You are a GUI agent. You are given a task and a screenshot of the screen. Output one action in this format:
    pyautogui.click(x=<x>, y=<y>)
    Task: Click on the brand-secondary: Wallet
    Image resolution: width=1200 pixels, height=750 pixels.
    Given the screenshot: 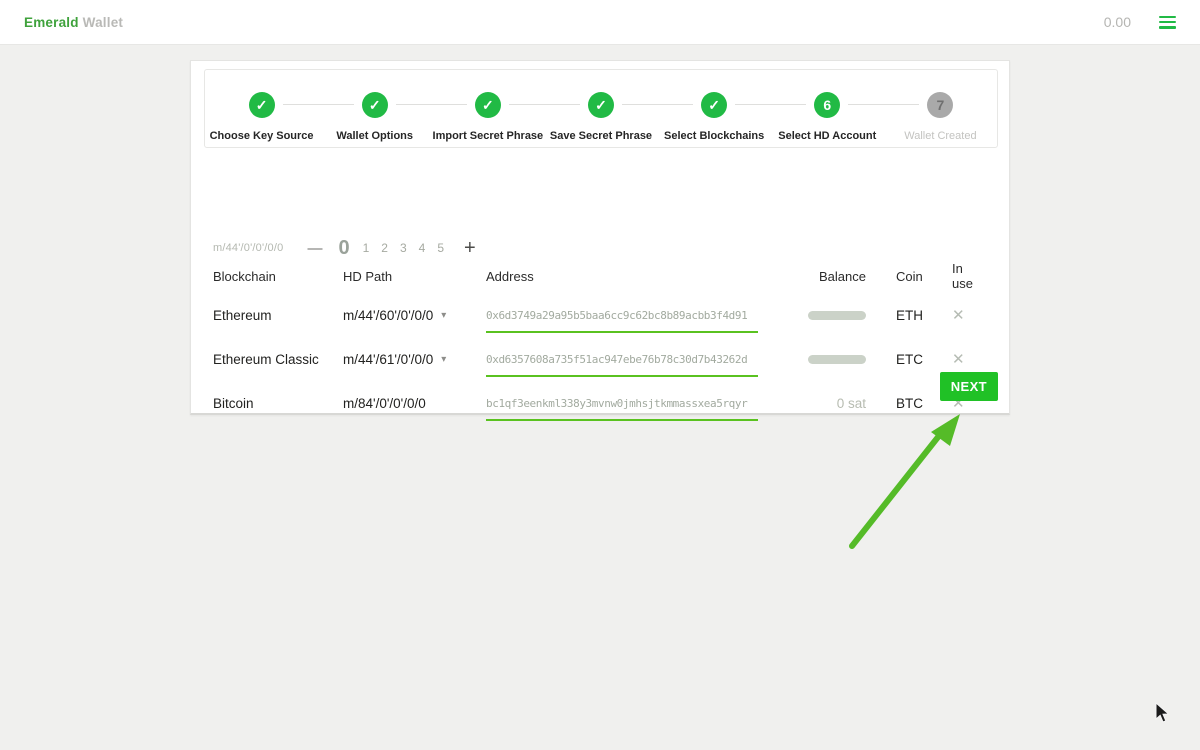 What is the action you would take?
    pyautogui.click(x=103, y=22)
    